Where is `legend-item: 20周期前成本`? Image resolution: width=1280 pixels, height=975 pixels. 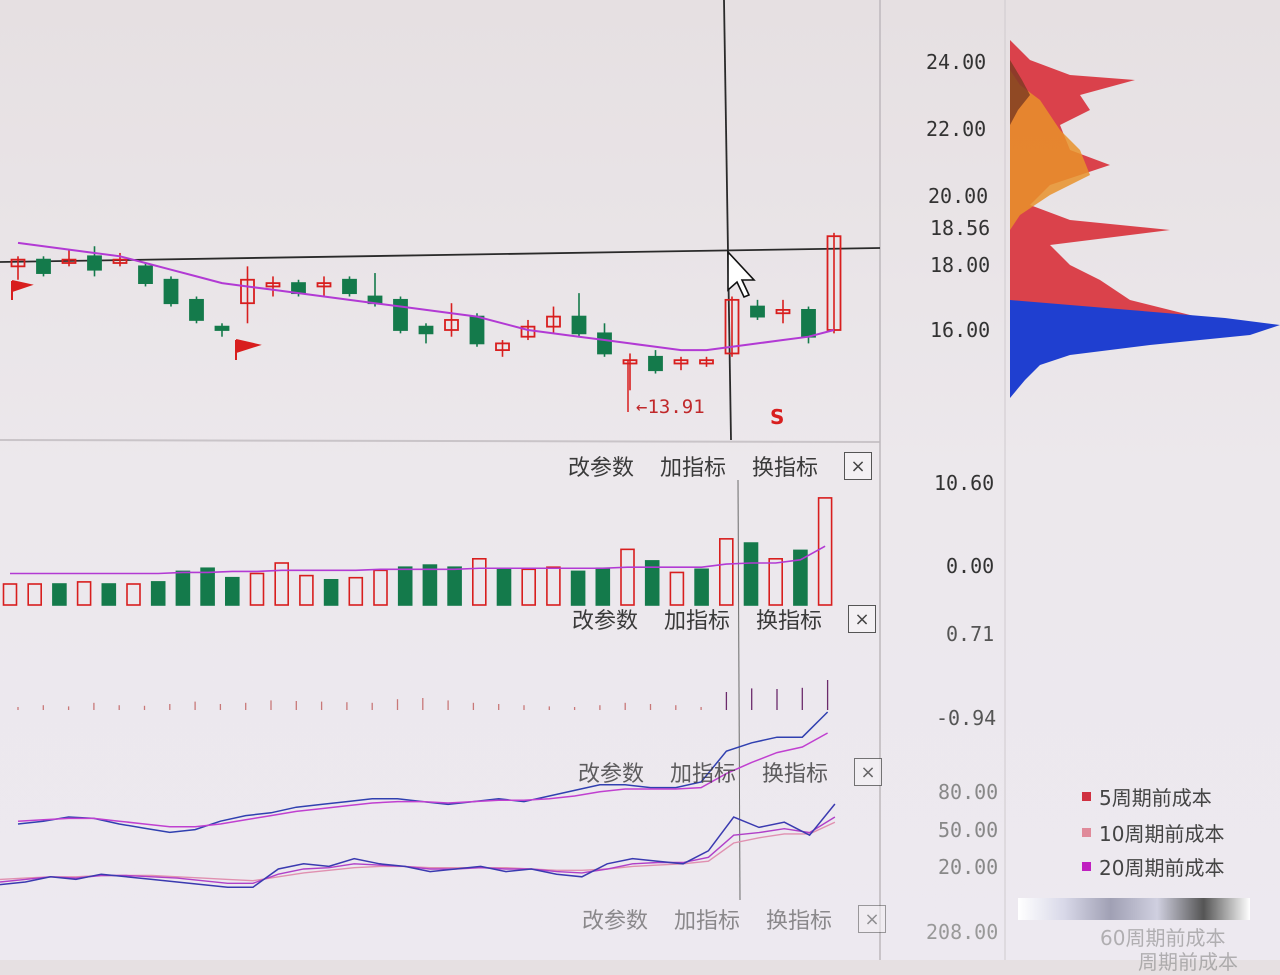 legend-item: 20周期前成本 is located at coordinates (1153, 866).